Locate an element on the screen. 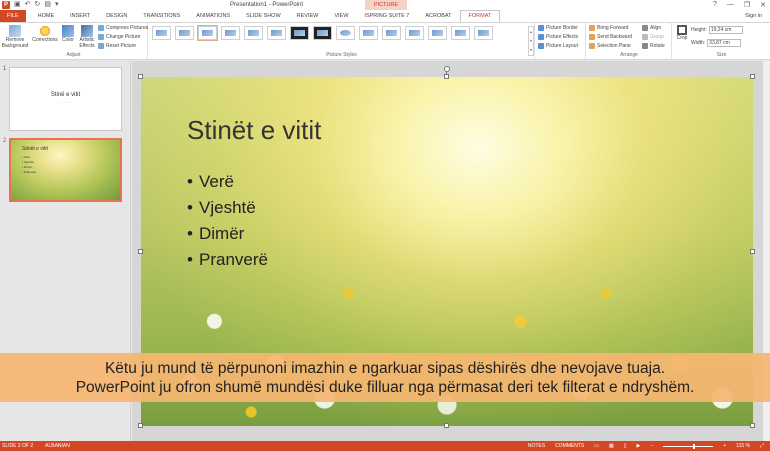  tab-animations: ANIMATIONS is located at coordinates (213, 16).